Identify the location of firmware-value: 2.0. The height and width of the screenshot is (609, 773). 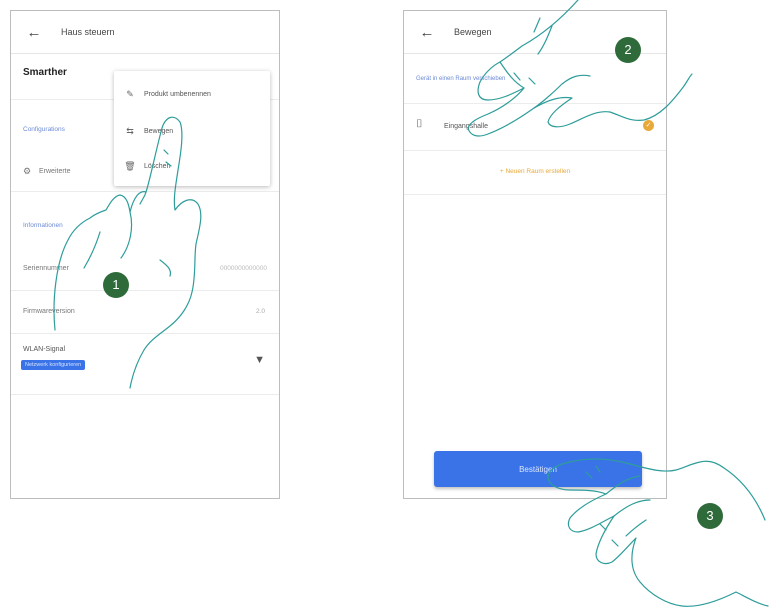
(260, 311).